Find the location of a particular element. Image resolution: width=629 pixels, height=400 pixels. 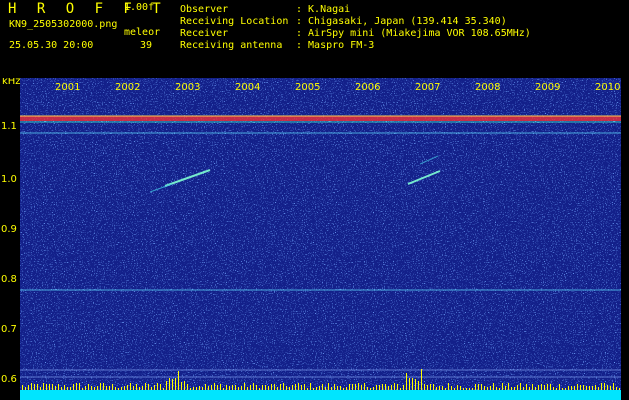

x-tick-label: 2008 is located at coordinates (487, 87).